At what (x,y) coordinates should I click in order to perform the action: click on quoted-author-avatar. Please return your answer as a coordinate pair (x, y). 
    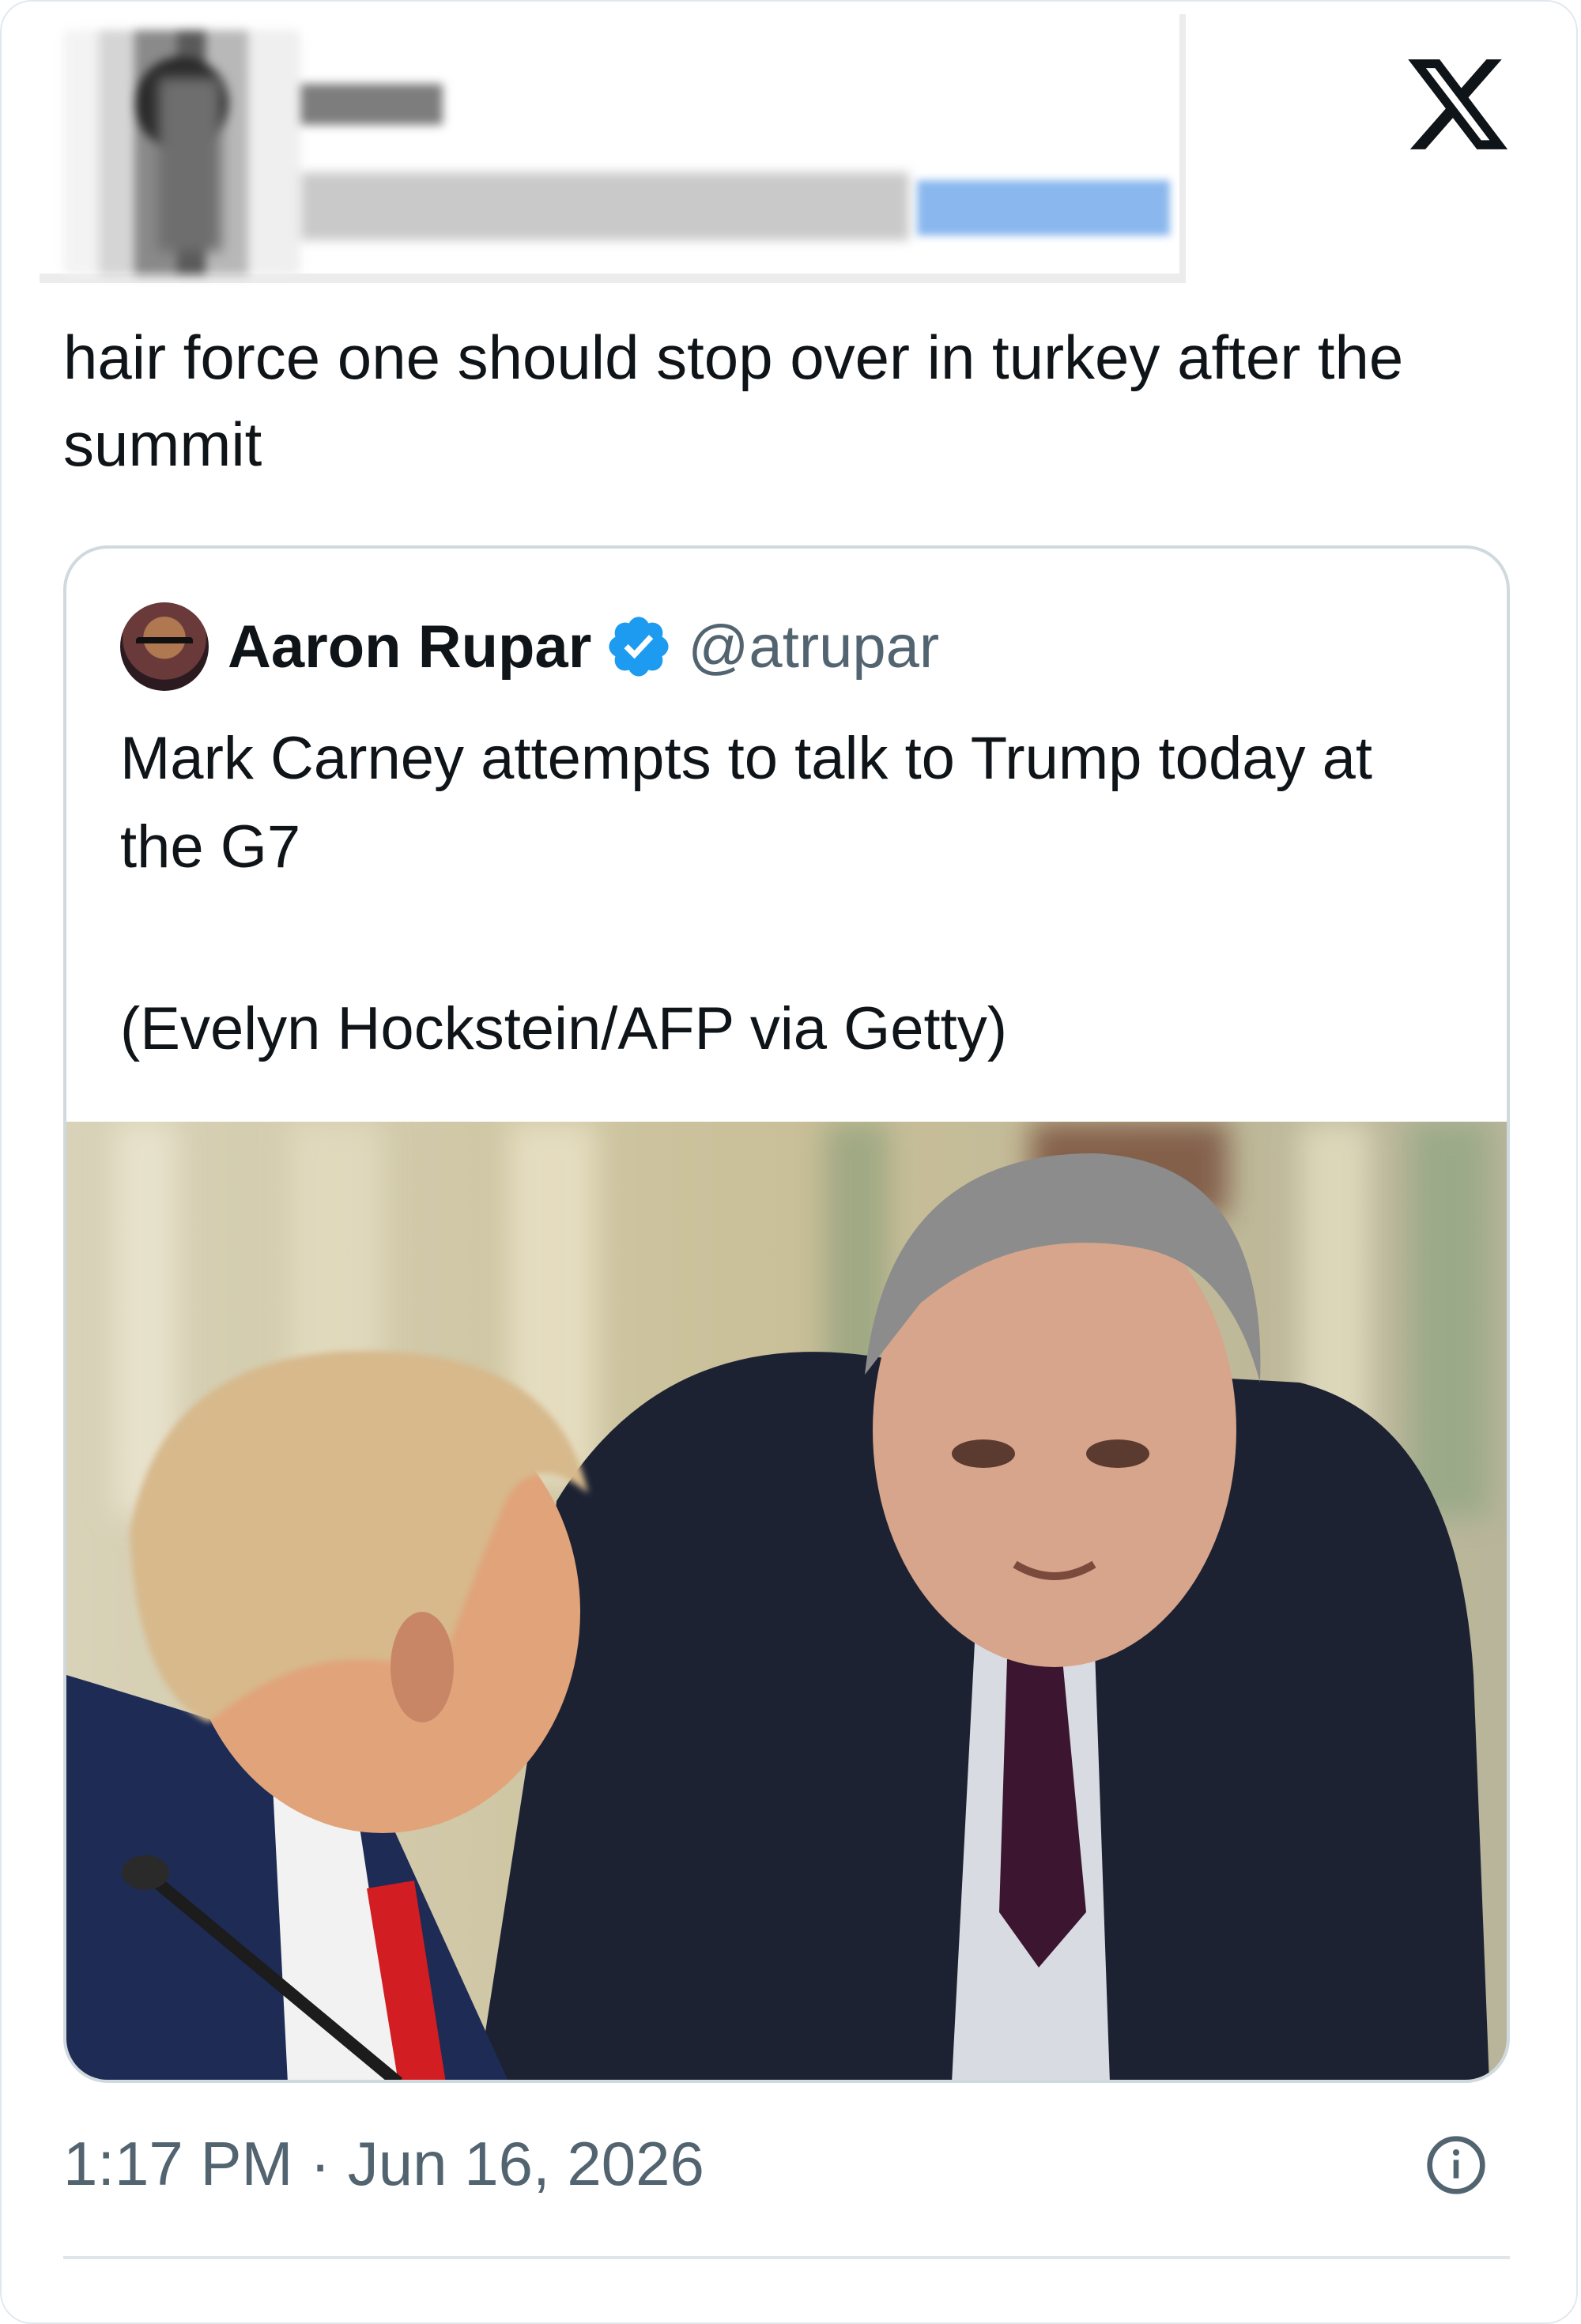
    Looking at the image, I should click on (165, 646).